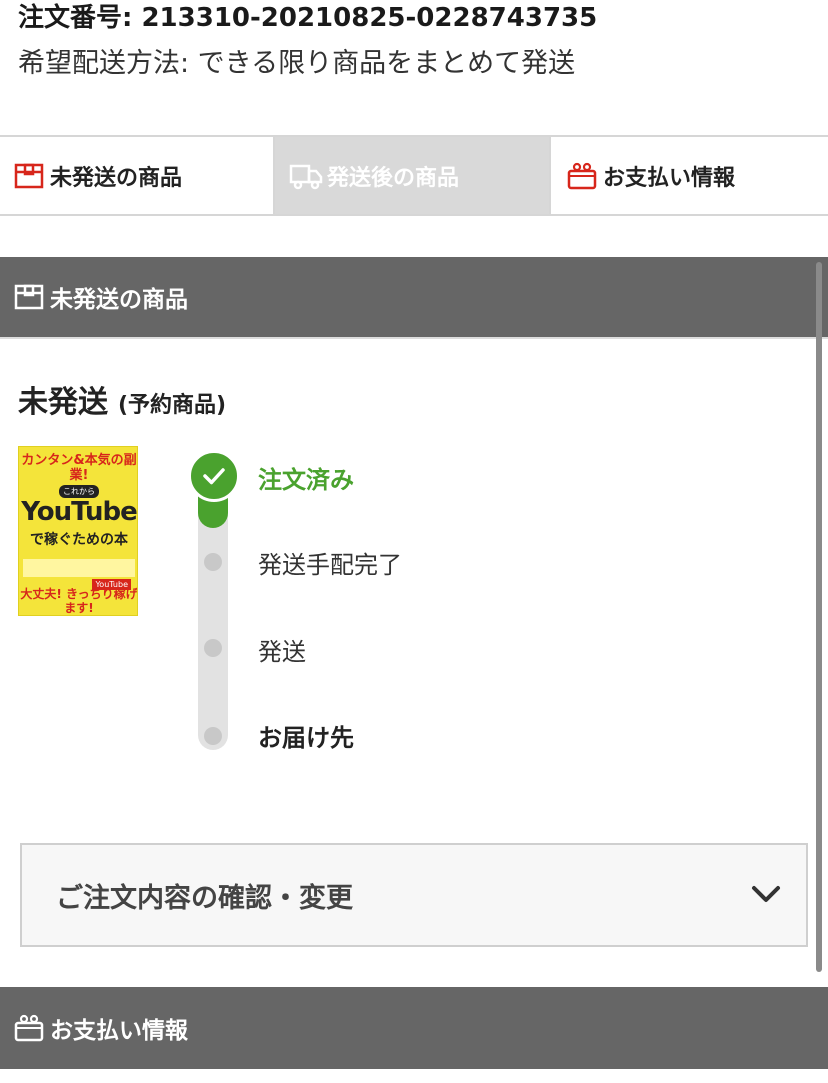  I want to click on tab-shipped: 発送後の商品, so click(413, 175).